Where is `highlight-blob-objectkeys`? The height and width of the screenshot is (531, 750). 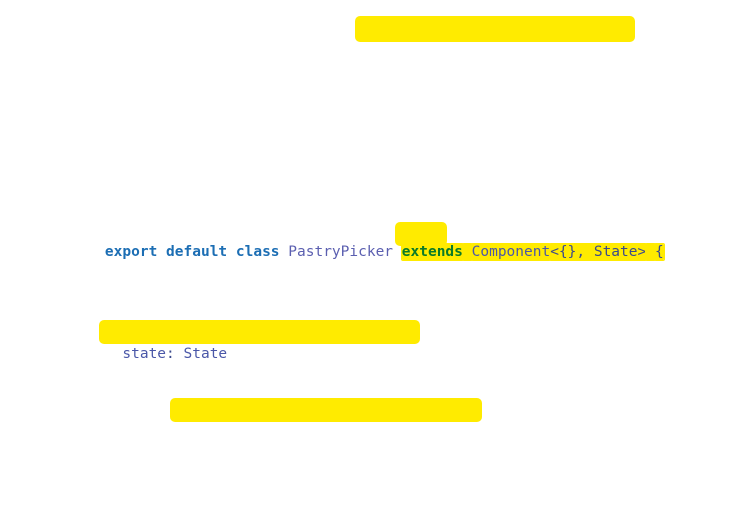
highlight-blob-objectkeys is located at coordinates (326, 410).